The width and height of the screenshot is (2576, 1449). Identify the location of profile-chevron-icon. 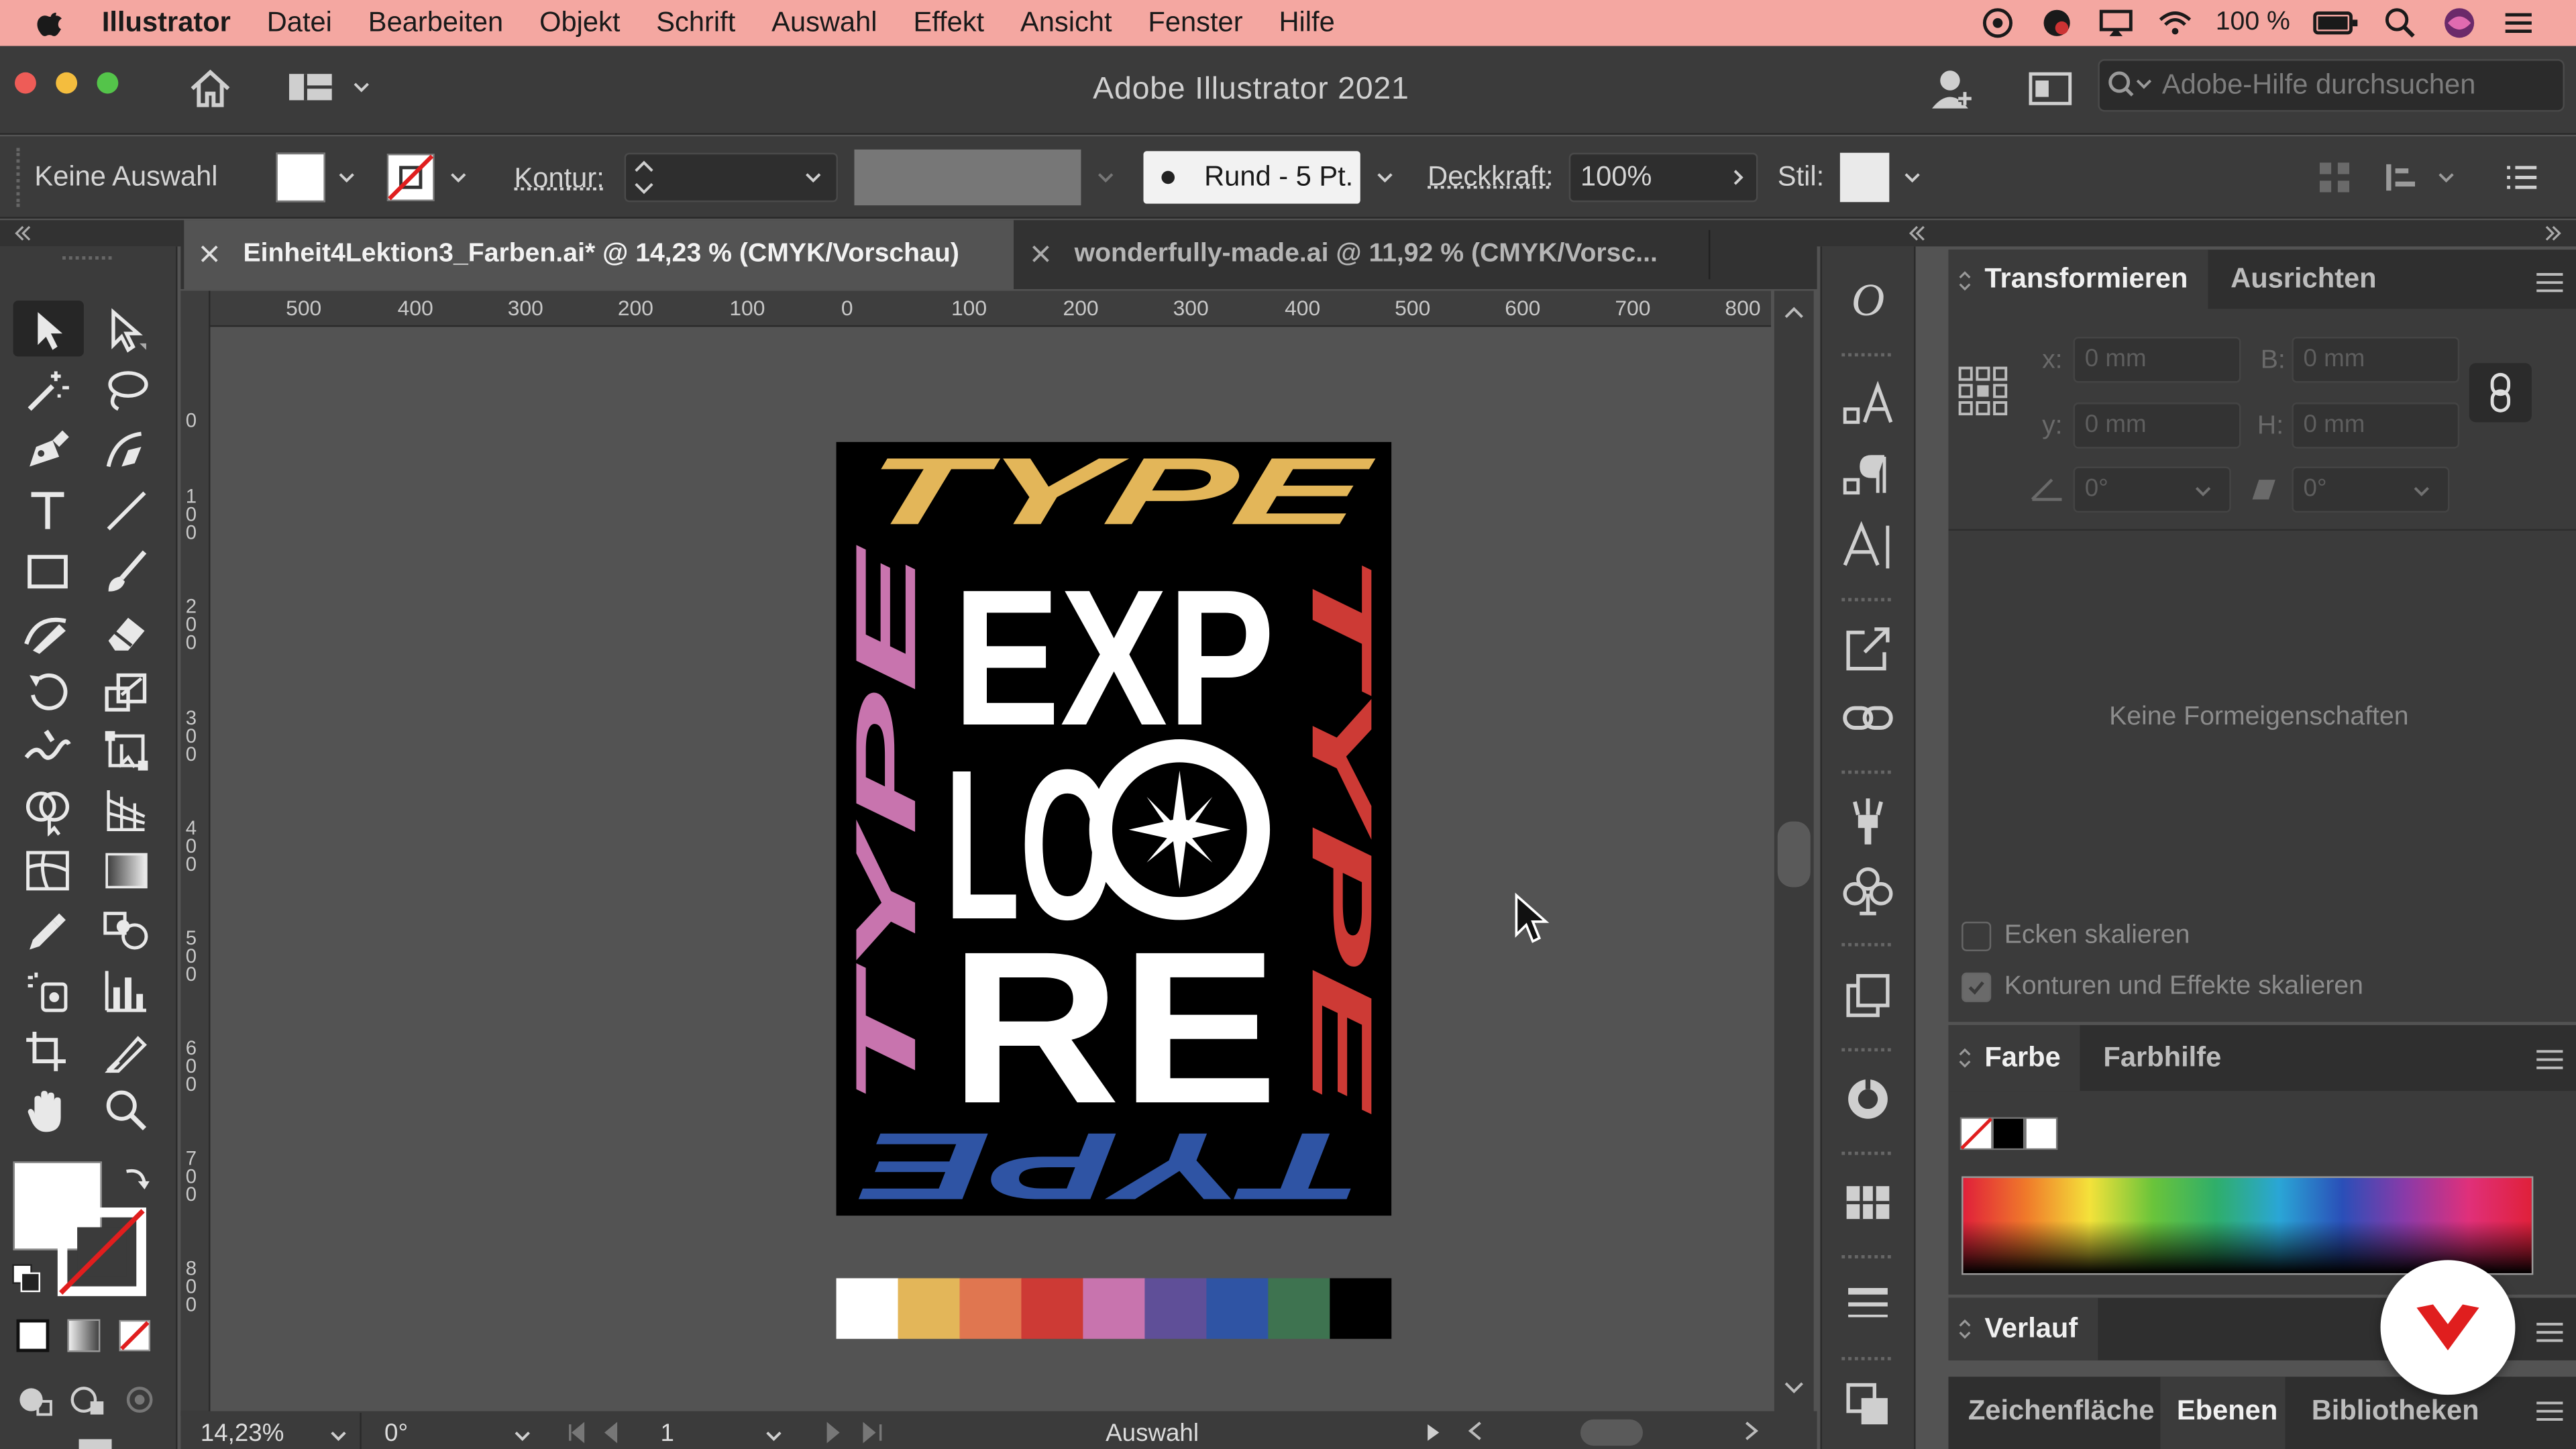
(1105, 177).